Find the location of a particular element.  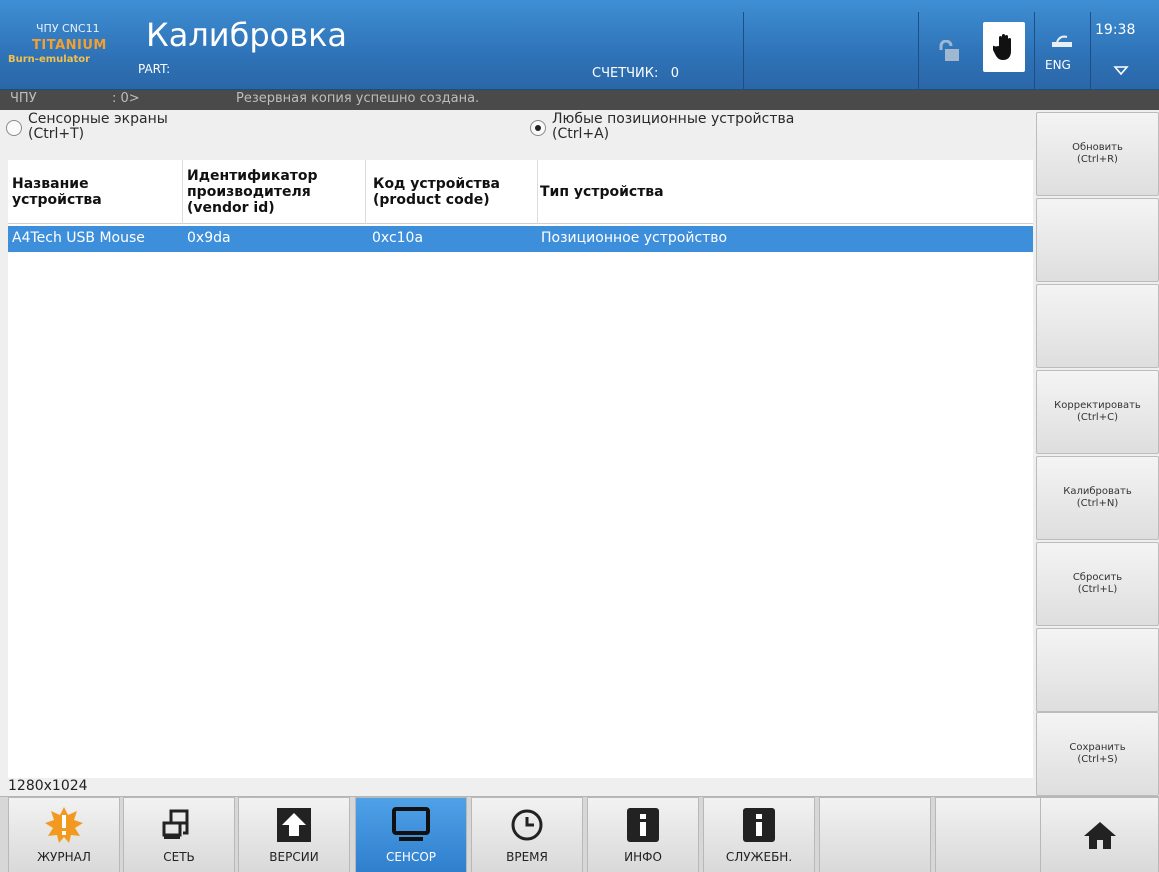

status-message: Резервная копия успешно создана. is located at coordinates (358, 98).